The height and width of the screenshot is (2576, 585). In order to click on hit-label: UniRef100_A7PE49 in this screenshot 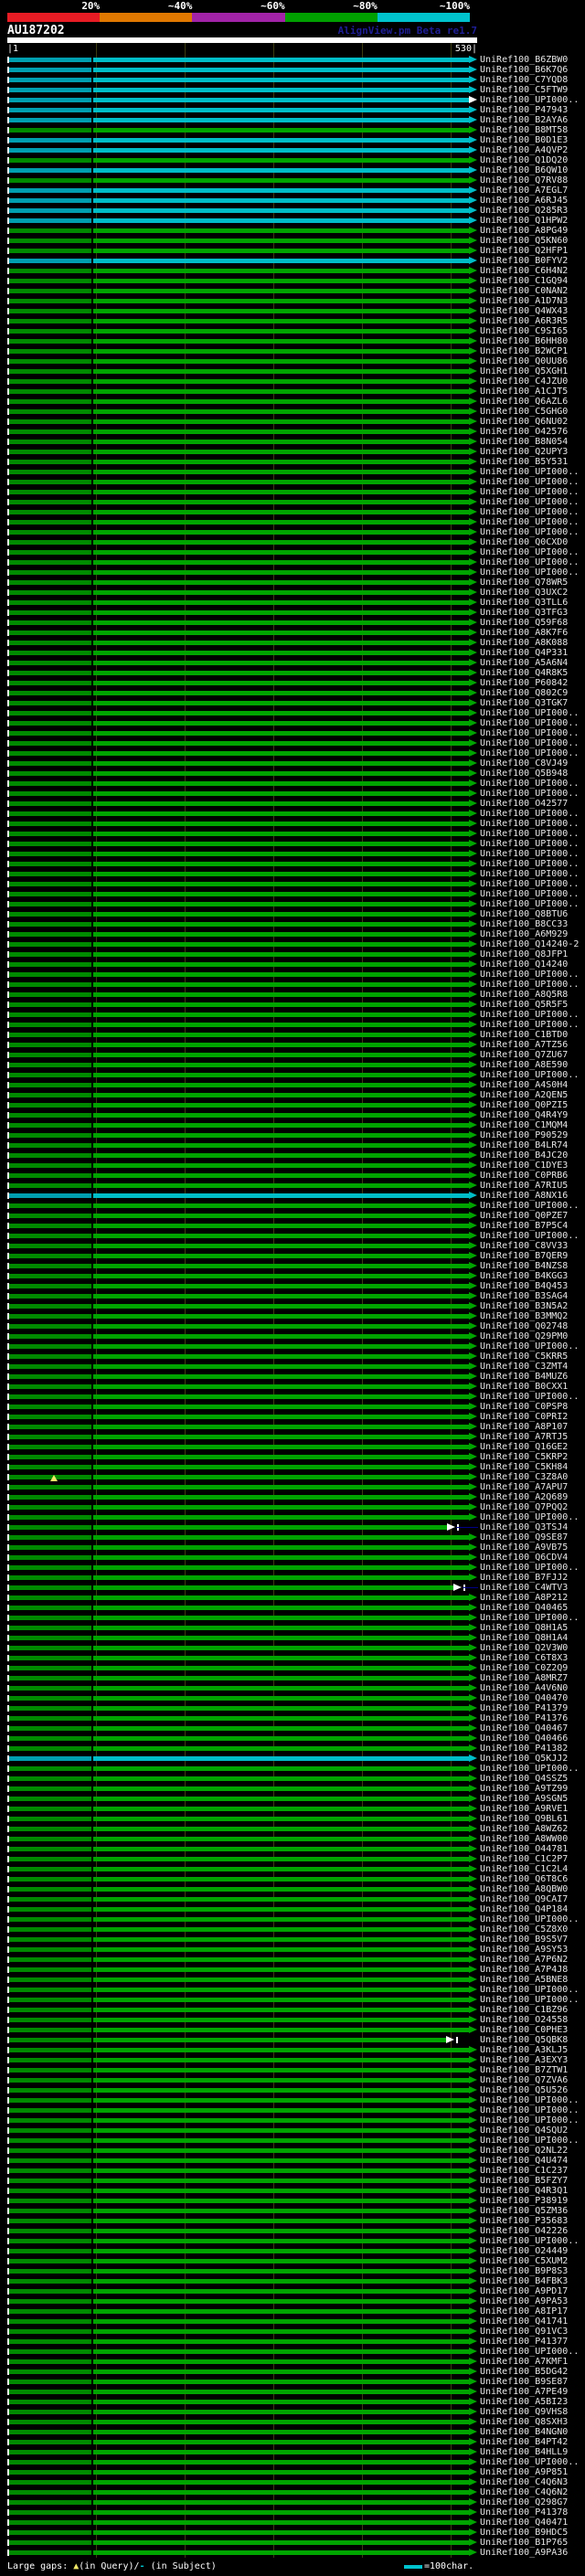, I will do `click(524, 2392)`.